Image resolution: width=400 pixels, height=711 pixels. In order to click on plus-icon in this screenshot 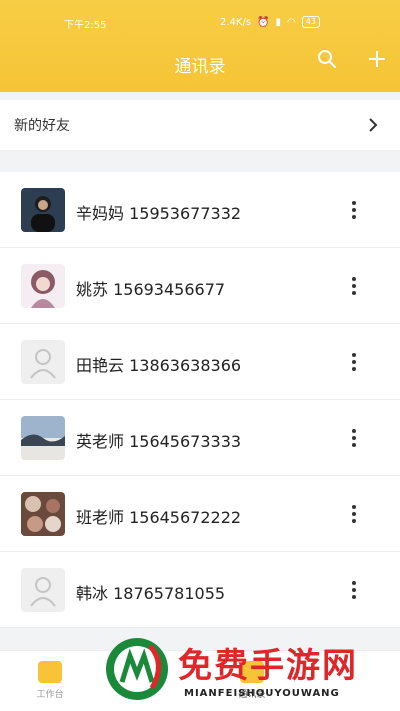, I will do `click(377, 59)`.